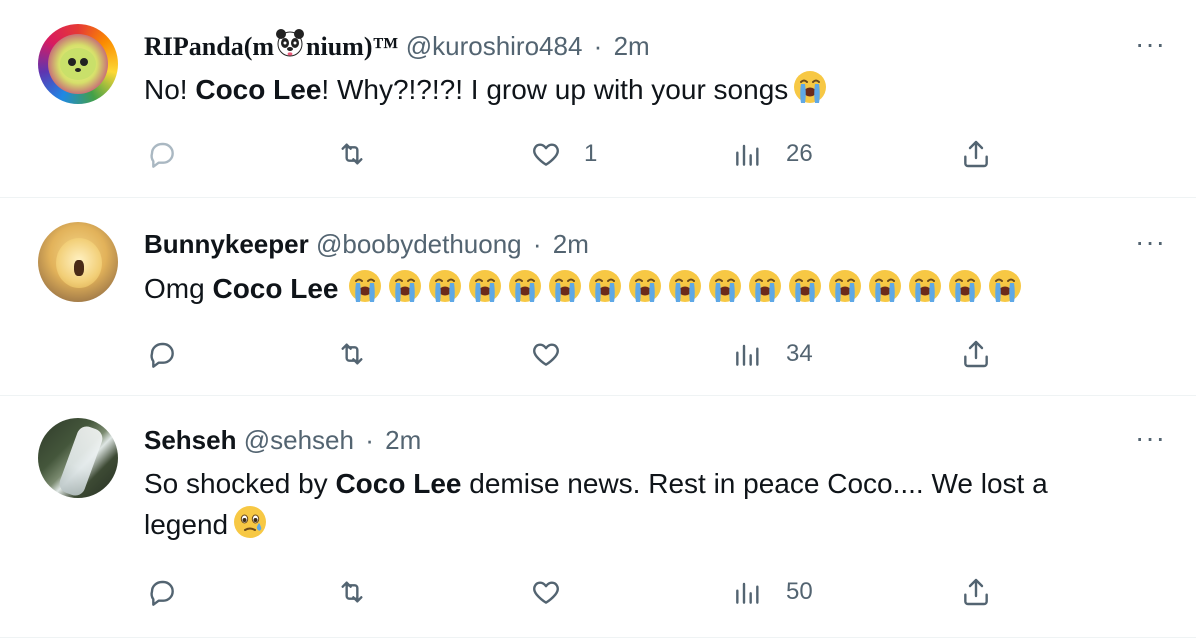 The height and width of the screenshot is (638, 1196). I want to click on like-button: 1, so click(563, 154).